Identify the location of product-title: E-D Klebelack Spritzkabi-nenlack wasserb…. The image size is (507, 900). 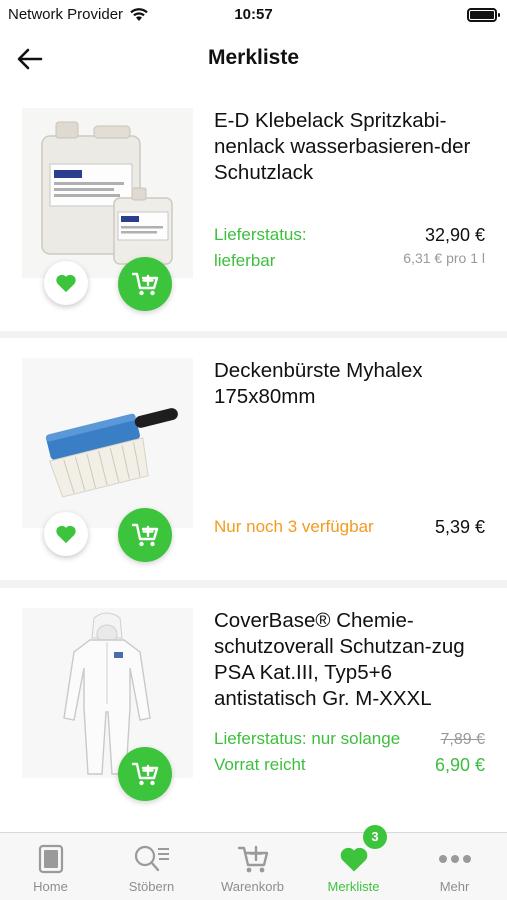
(351, 147).